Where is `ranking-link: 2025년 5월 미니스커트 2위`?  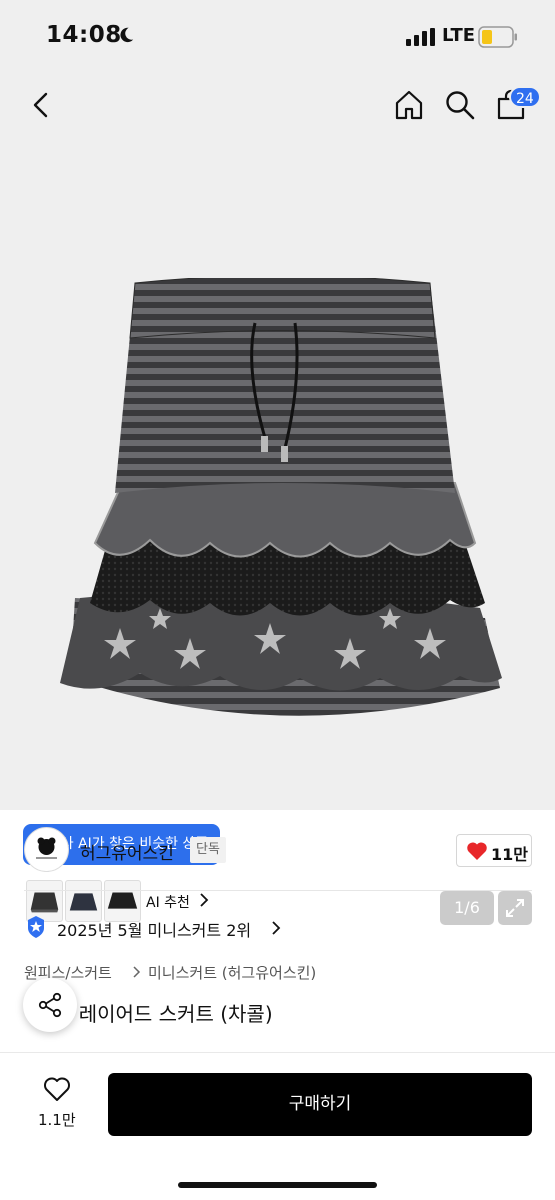
ranking-link: 2025년 5월 미니스커트 2위 is located at coordinates (154, 929).